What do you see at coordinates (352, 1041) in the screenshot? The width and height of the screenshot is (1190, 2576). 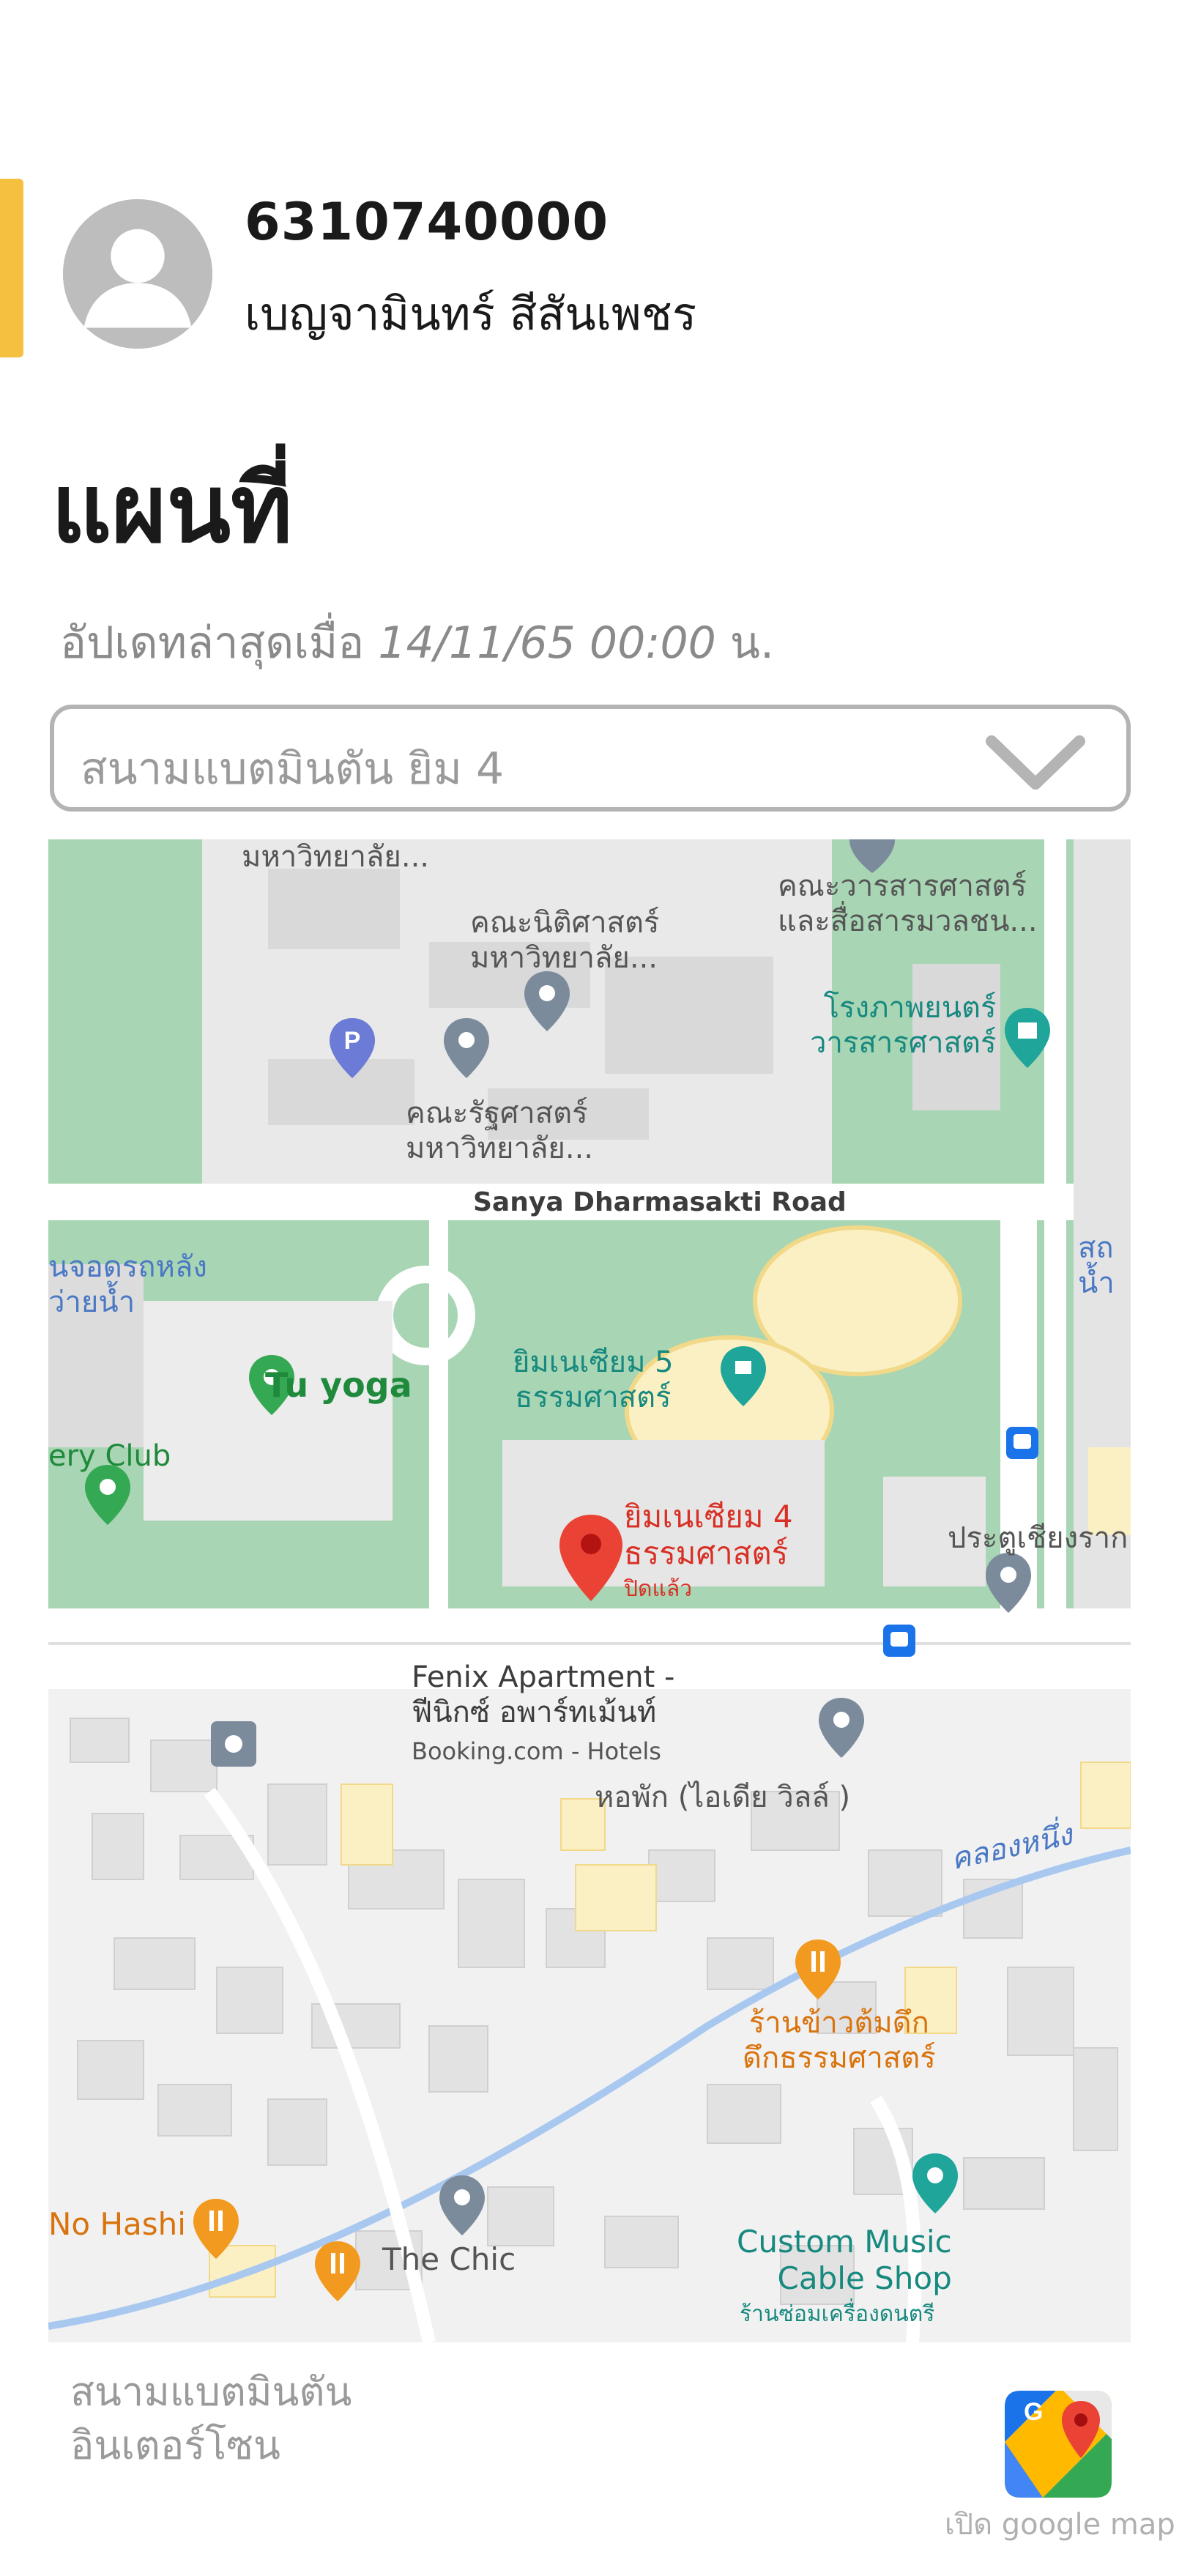 I see `svg-text: P` at bounding box center [352, 1041].